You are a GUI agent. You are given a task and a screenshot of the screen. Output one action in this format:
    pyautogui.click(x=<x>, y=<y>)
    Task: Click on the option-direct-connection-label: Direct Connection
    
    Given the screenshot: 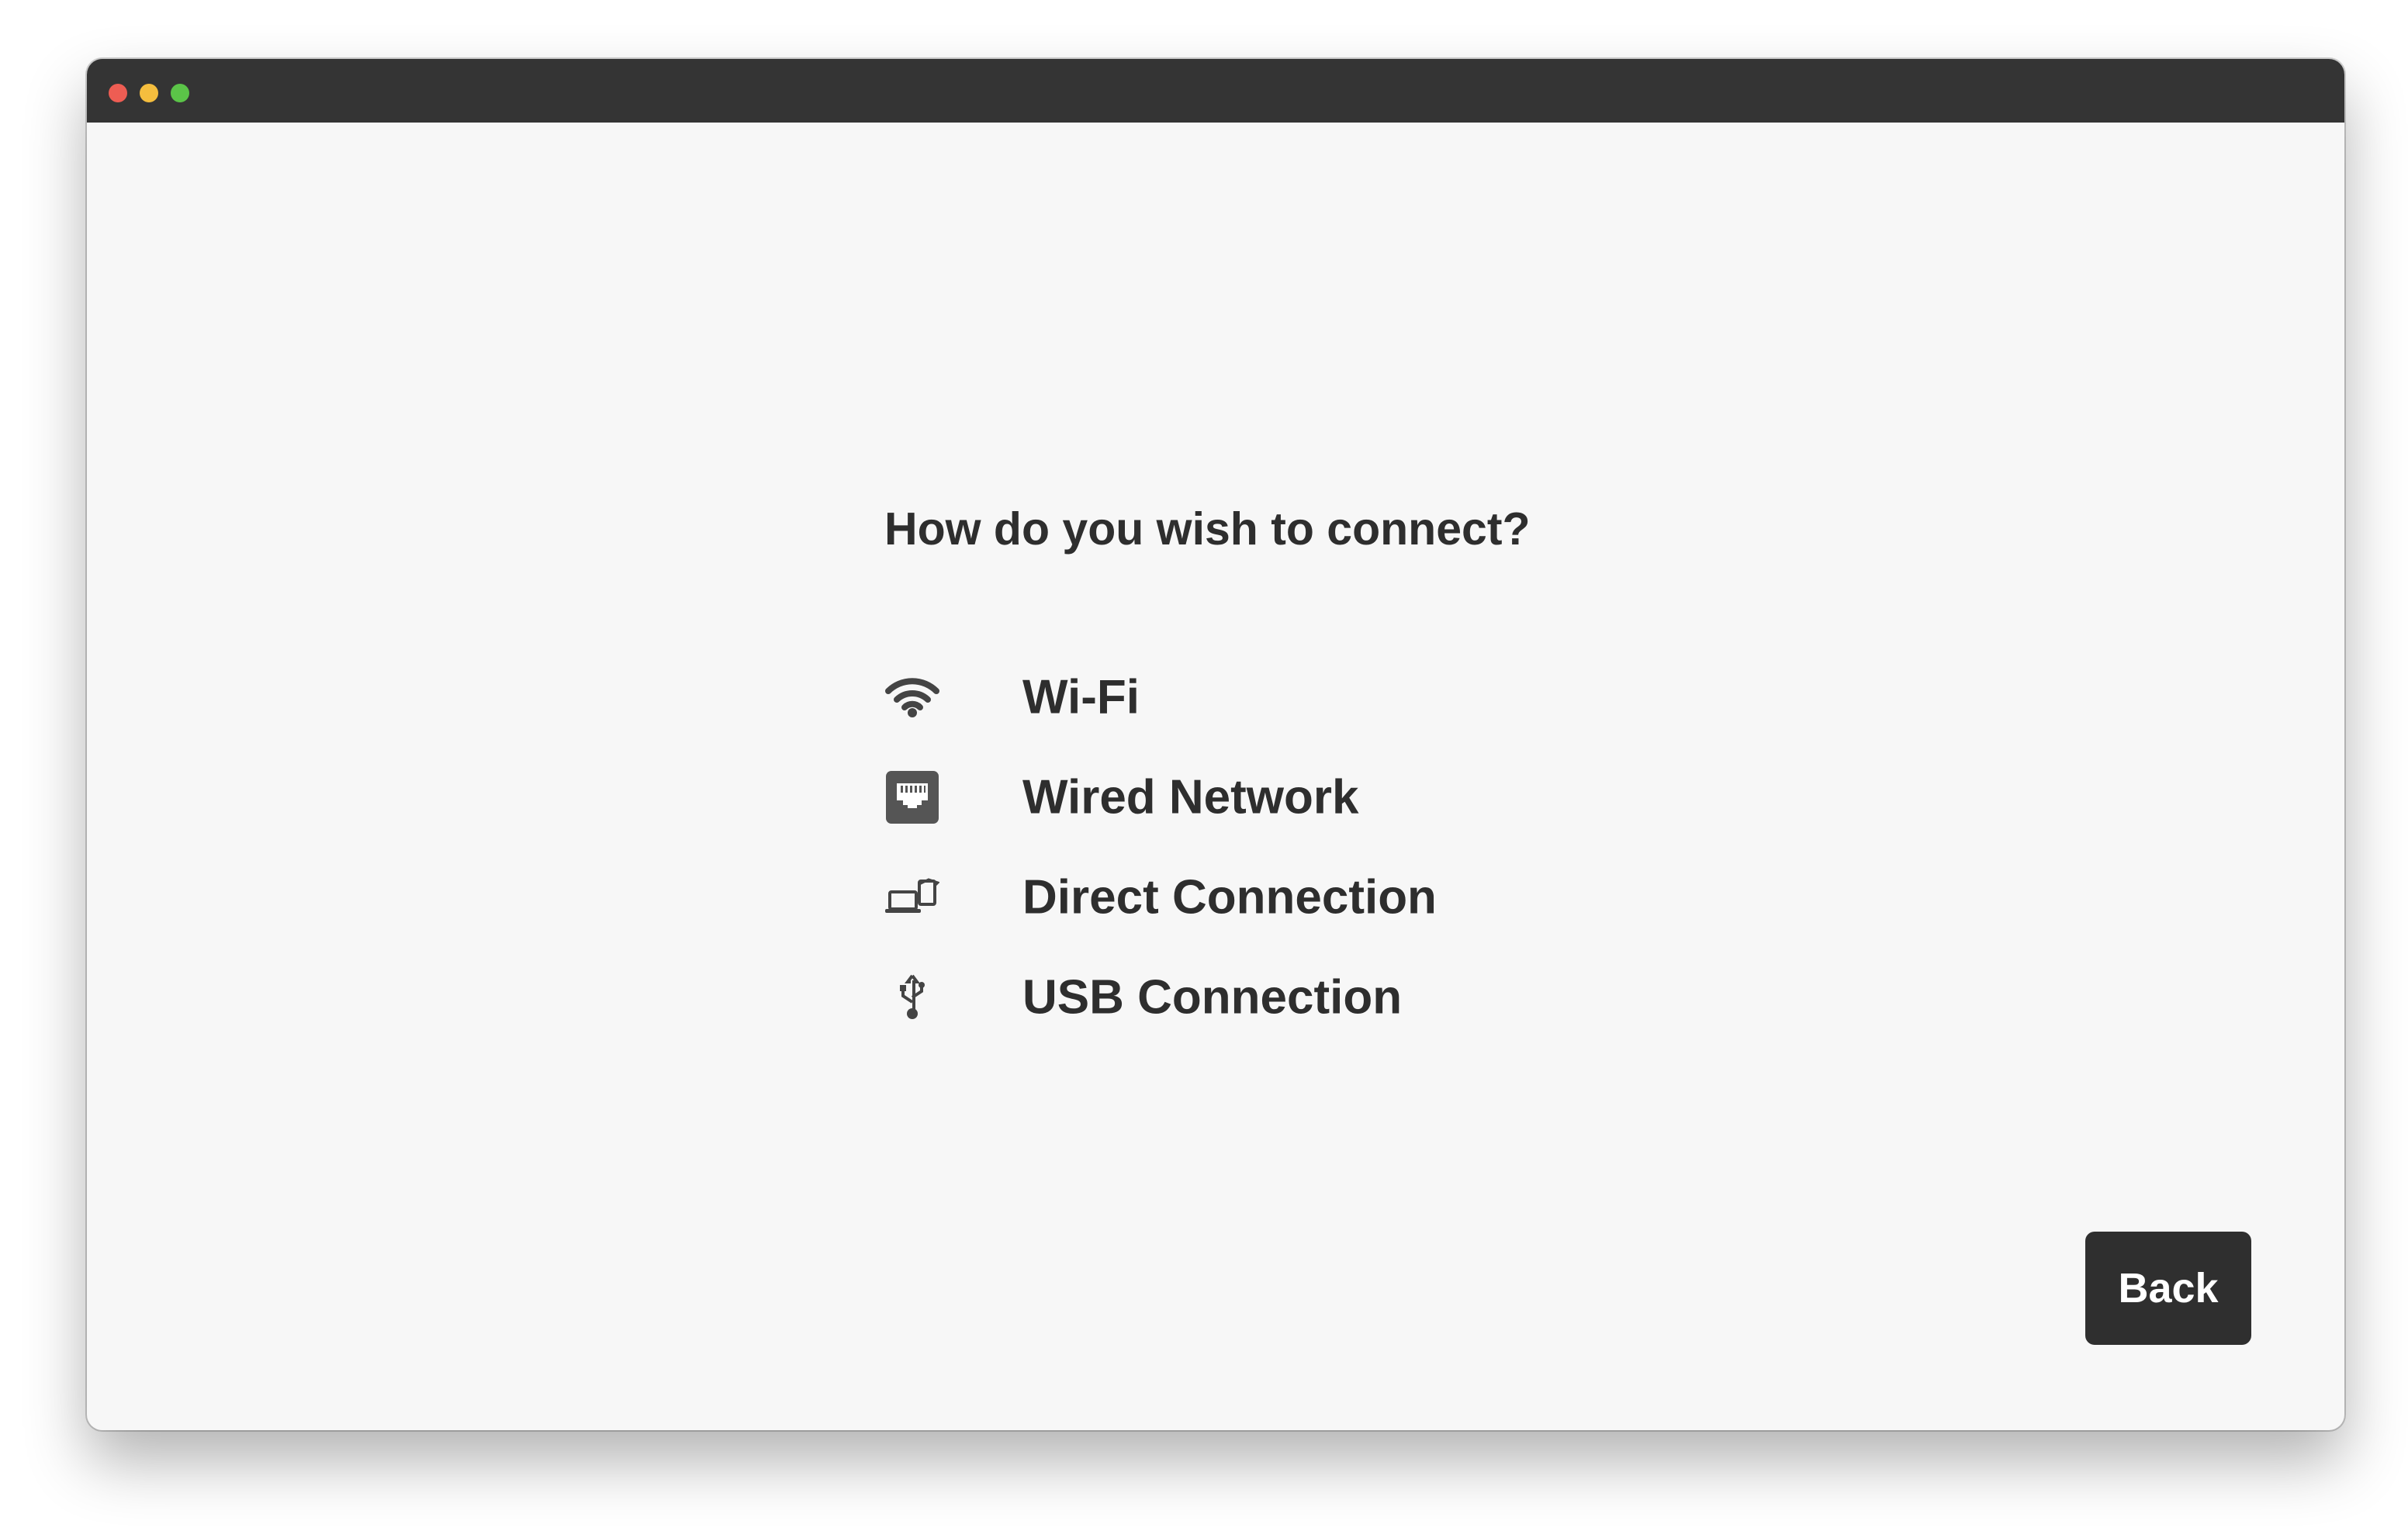 What is the action you would take?
    pyautogui.click(x=1229, y=897)
    